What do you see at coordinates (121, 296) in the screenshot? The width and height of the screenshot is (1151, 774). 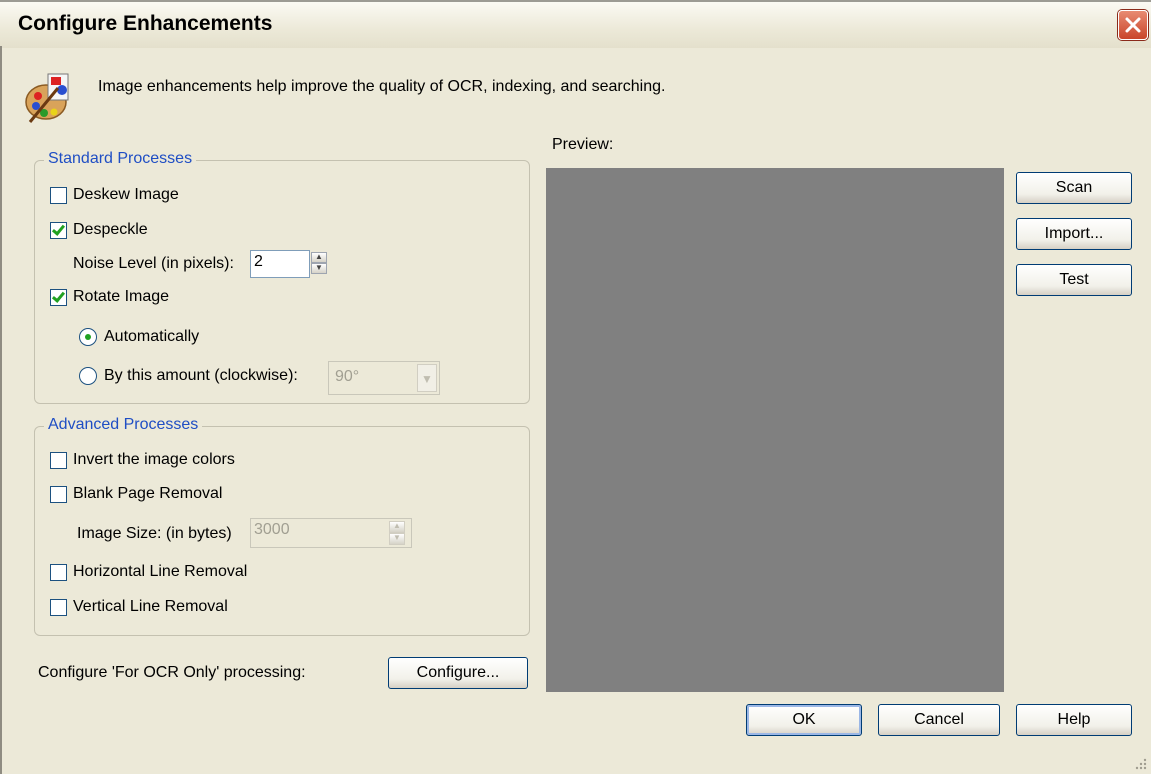 I see `rotate-label: Rotate Image` at bounding box center [121, 296].